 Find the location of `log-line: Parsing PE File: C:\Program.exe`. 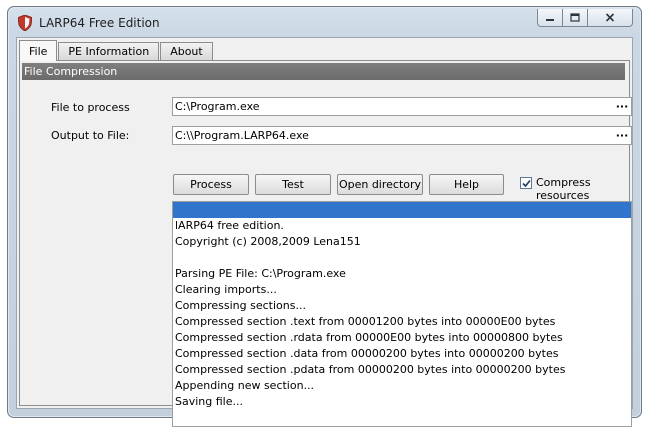

log-line: Parsing PE File: C:\Program.exe is located at coordinates (260, 273).